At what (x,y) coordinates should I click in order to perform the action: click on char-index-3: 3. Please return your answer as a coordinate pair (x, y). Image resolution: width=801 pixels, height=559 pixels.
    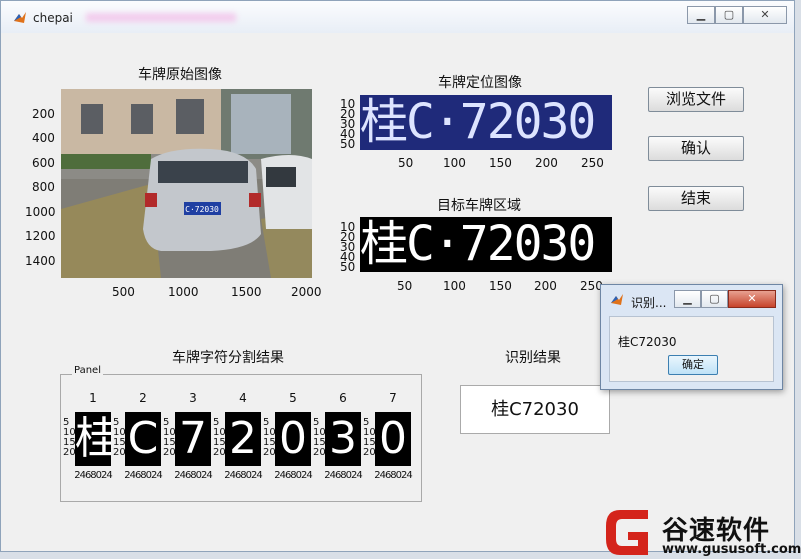
    Looking at the image, I should click on (193, 398).